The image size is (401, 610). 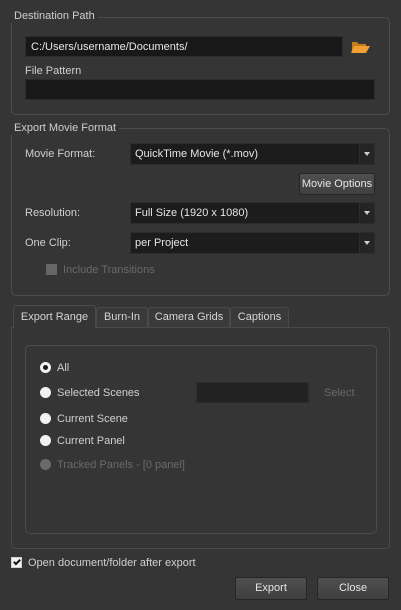 What do you see at coordinates (122, 317) in the screenshot?
I see `tab-burn-in: Burn-In` at bounding box center [122, 317].